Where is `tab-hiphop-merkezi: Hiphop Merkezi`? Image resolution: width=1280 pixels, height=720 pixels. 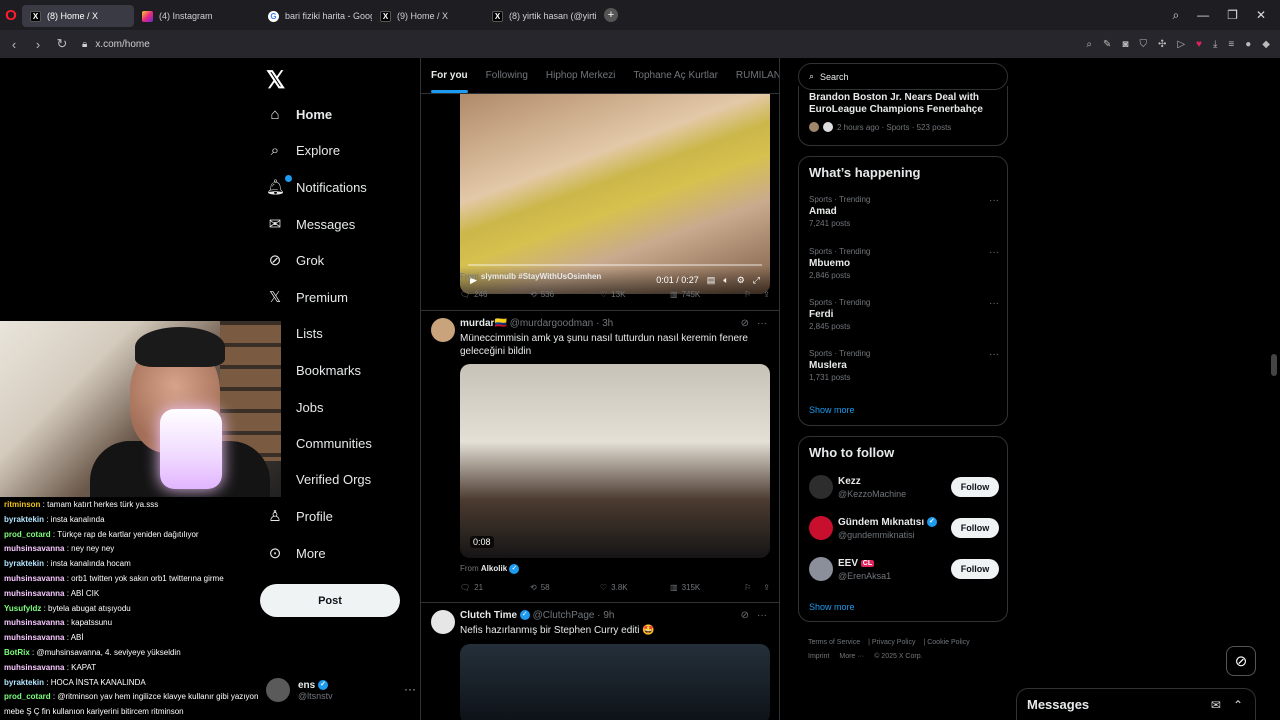 tab-hiphop-merkezi: Hiphop Merkezi is located at coordinates (580, 75).